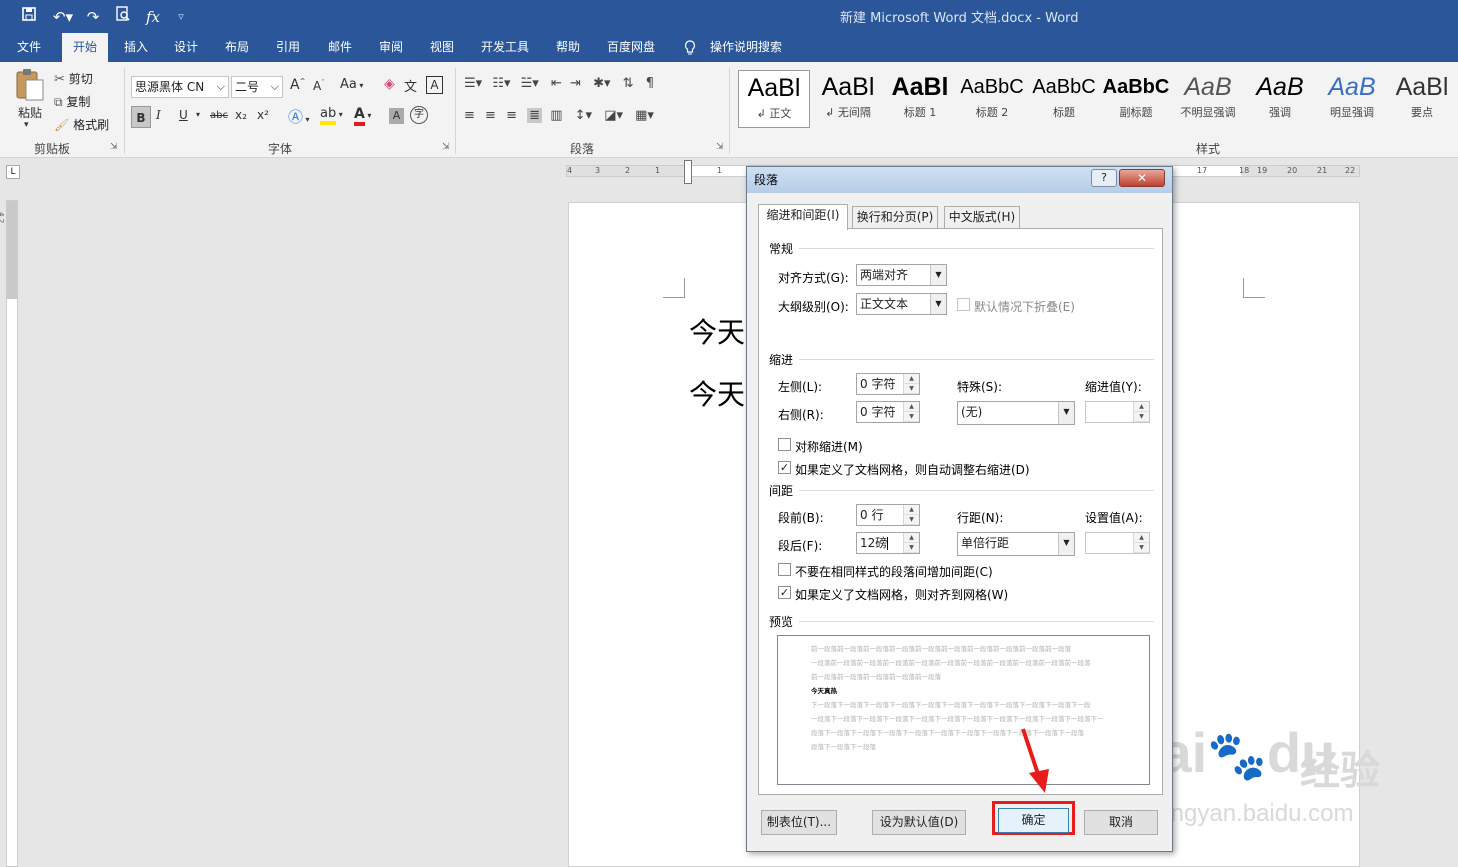 The height and width of the screenshot is (867, 1458). Describe the element at coordinates (1280, 99) in the screenshot. I see `style-emphasis: AaB 强调` at that location.